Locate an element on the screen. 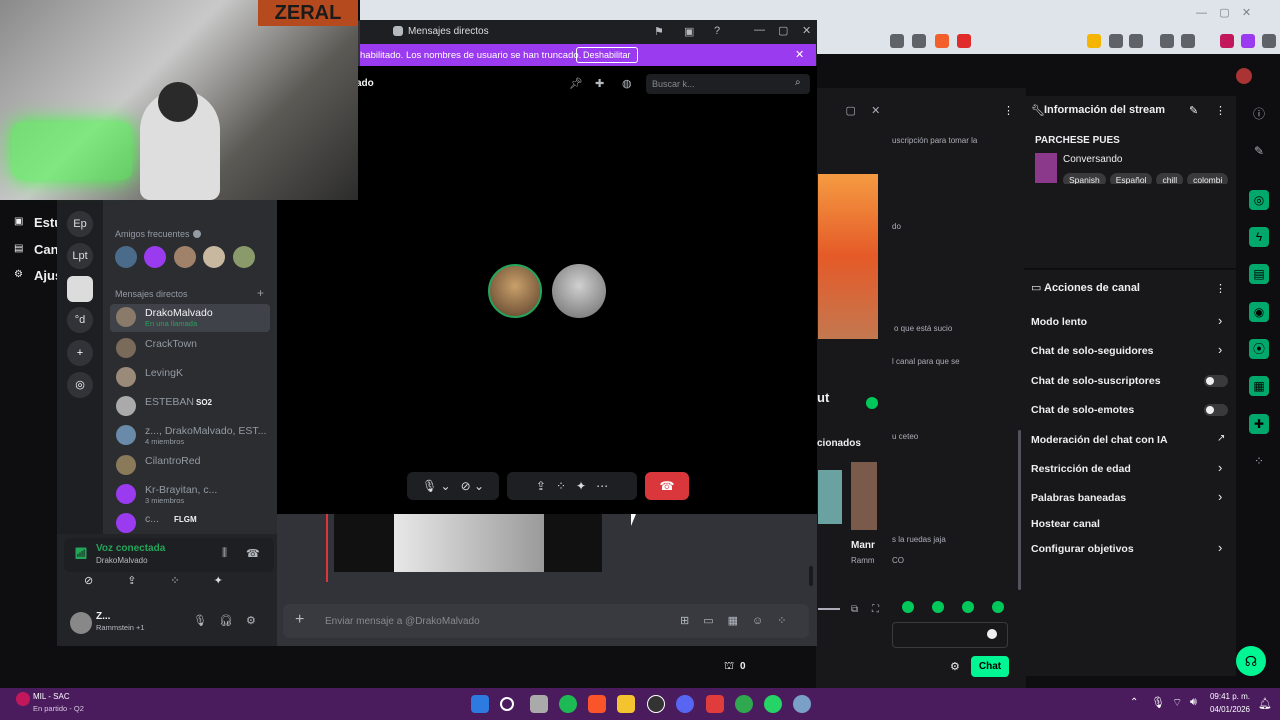 This screenshot has height=720, width=1280. emotes-only-toggle is located at coordinates (1216, 410).